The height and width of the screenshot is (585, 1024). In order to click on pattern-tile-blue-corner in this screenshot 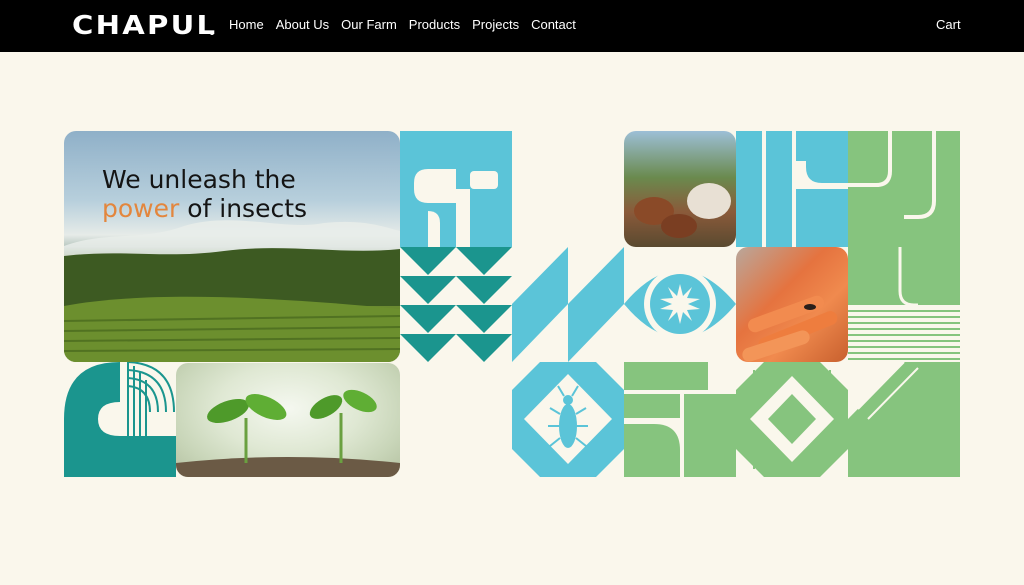, I will do `click(456, 189)`.